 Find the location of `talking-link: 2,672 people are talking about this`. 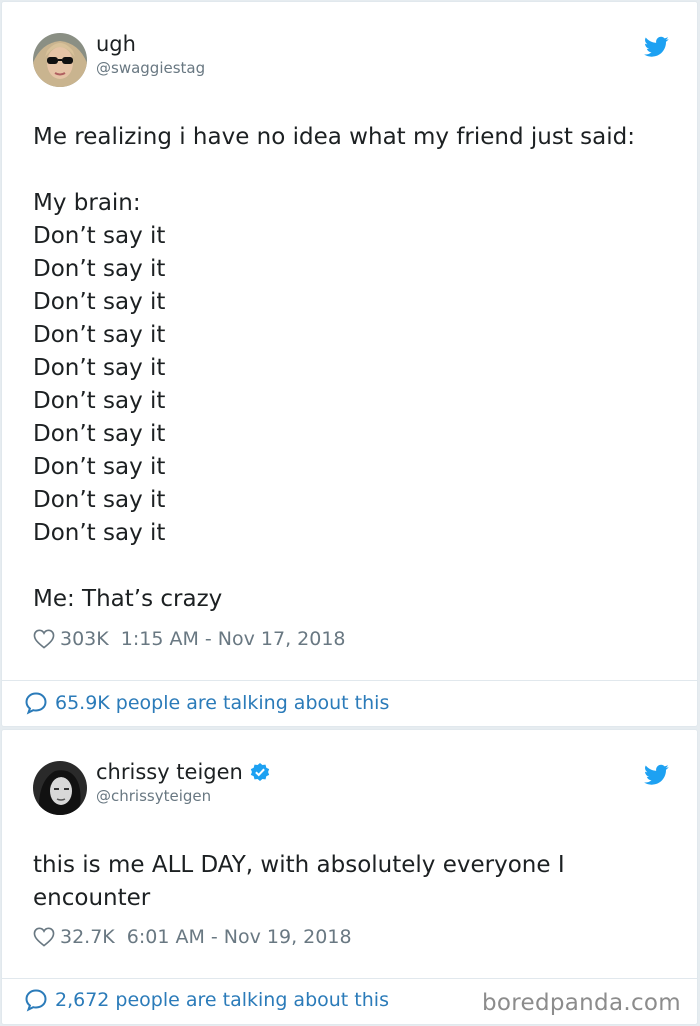

talking-link: 2,672 people are talking about this is located at coordinates (206, 1000).